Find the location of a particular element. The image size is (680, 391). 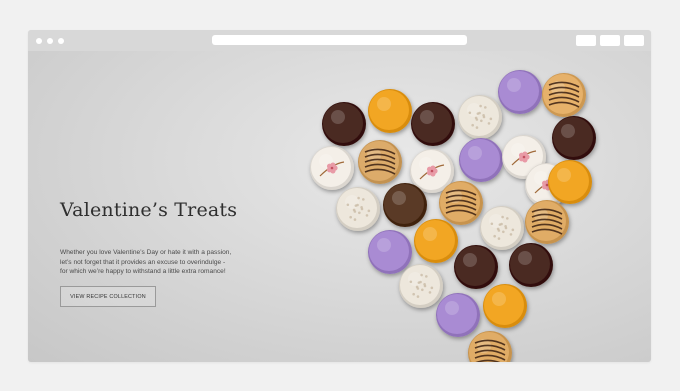

browser-toolbar is located at coordinates (339, 40).